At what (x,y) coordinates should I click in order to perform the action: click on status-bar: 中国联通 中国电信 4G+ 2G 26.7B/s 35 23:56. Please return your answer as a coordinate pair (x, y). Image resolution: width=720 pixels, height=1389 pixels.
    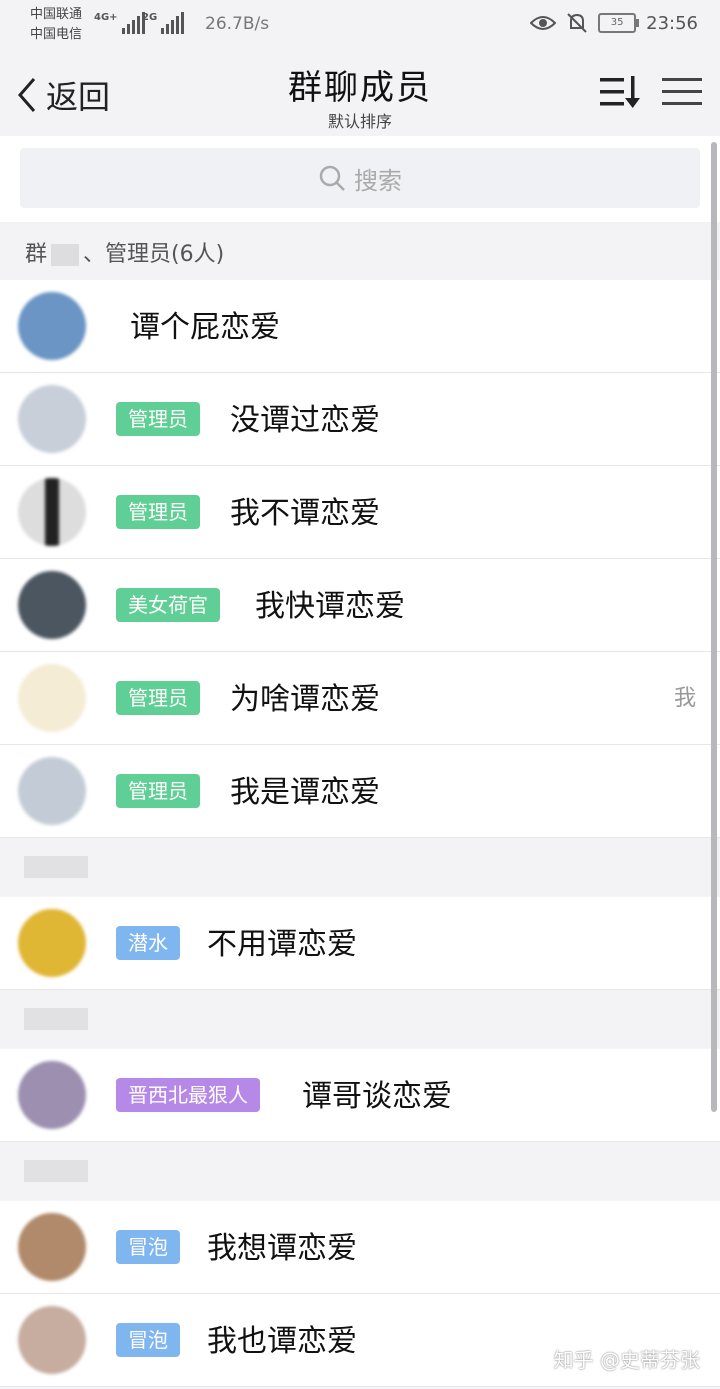
    Looking at the image, I should click on (360, 26).